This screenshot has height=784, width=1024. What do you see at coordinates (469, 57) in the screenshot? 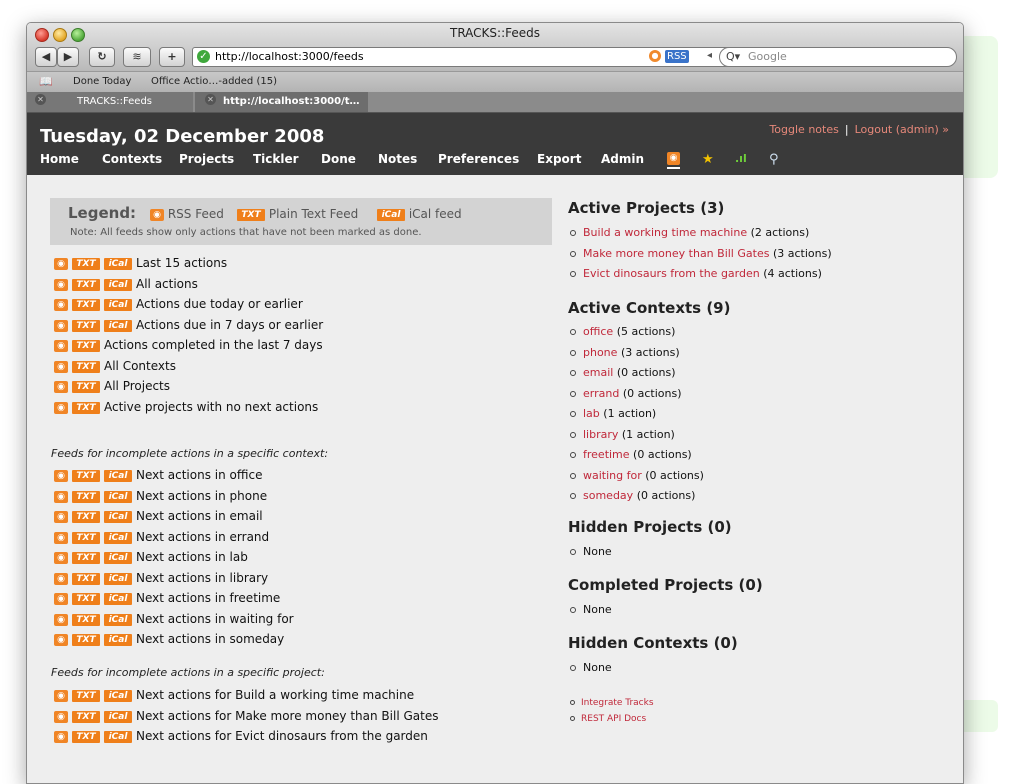
I see `address-bar: ✓ http://localhost:3000/feeds` at bounding box center [469, 57].